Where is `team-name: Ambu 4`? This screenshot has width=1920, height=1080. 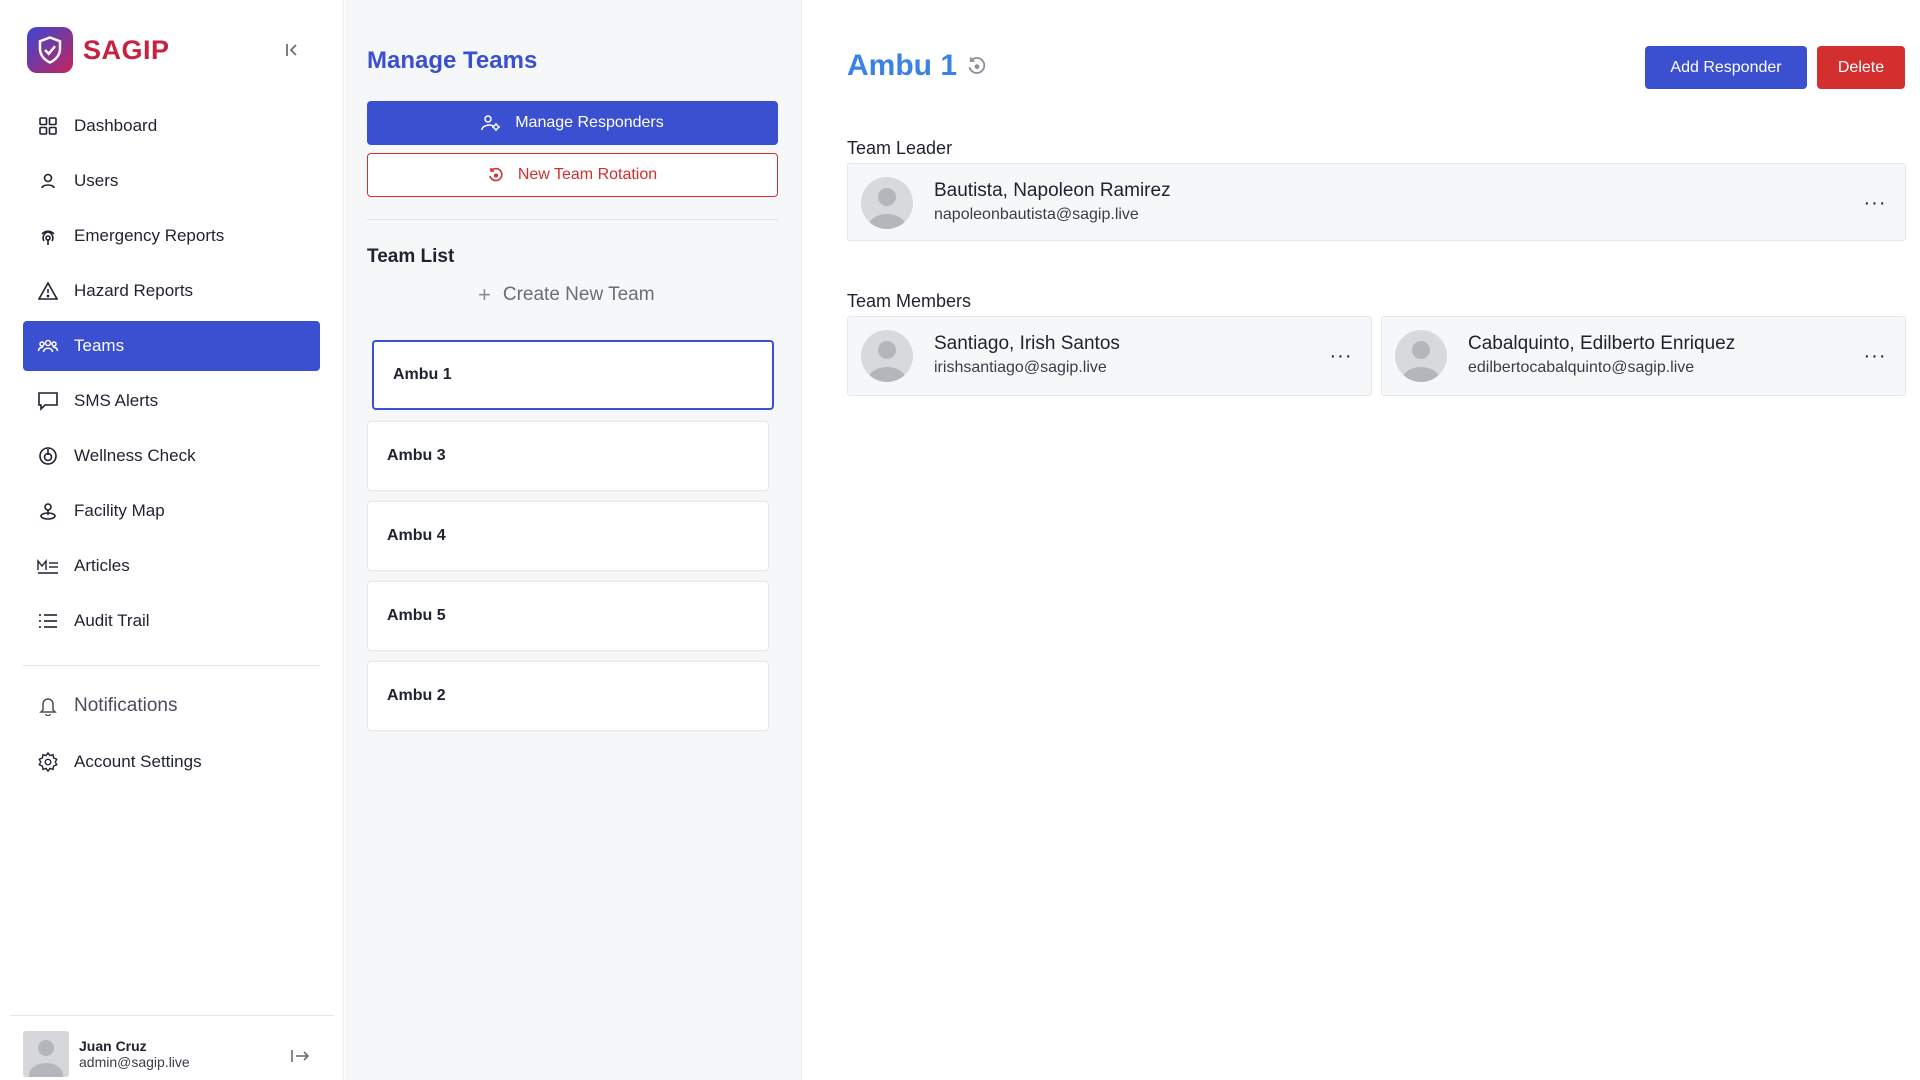
team-name: Ambu 4 is located at coordinates (416, 535).